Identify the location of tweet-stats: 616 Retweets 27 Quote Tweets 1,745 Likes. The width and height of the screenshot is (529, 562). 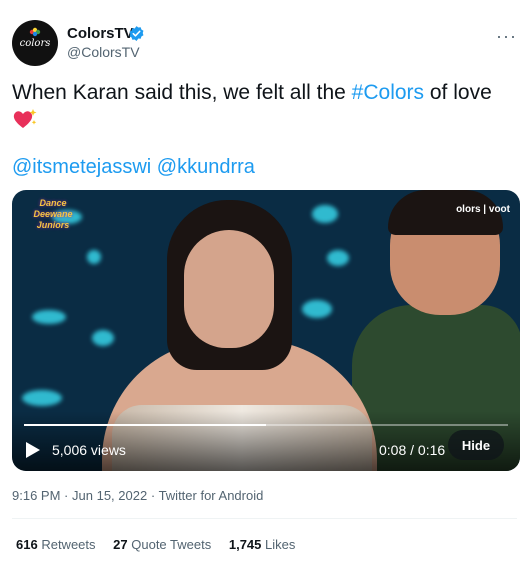
(162, 544).